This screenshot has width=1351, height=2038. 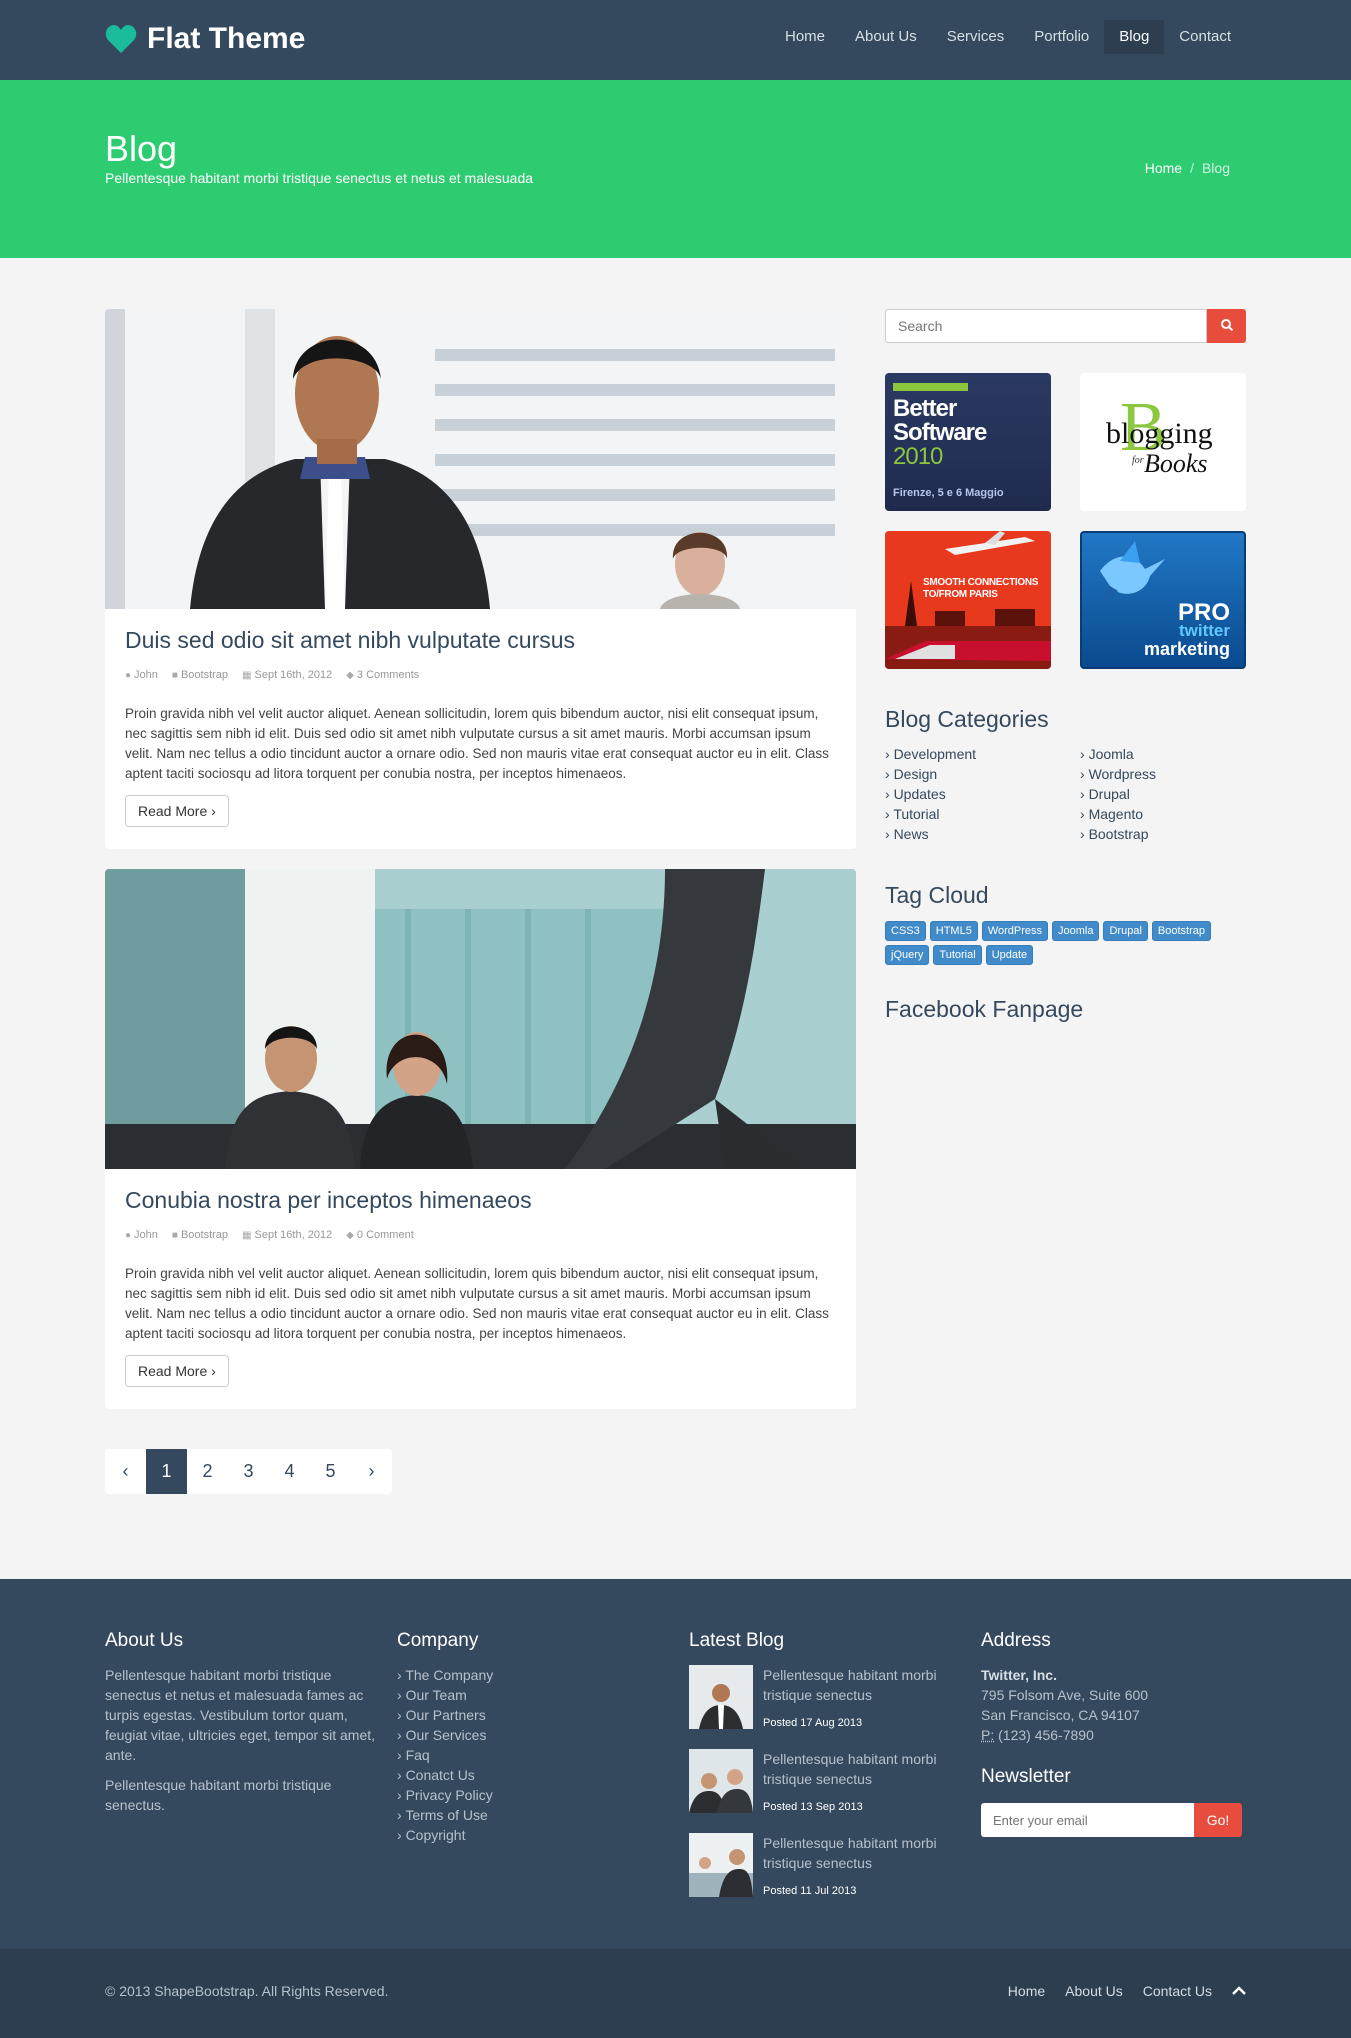 What do you see at coordinates (930, 774) in the screenshot?
I see `category-link: Design` at bounding box center [930, 774].